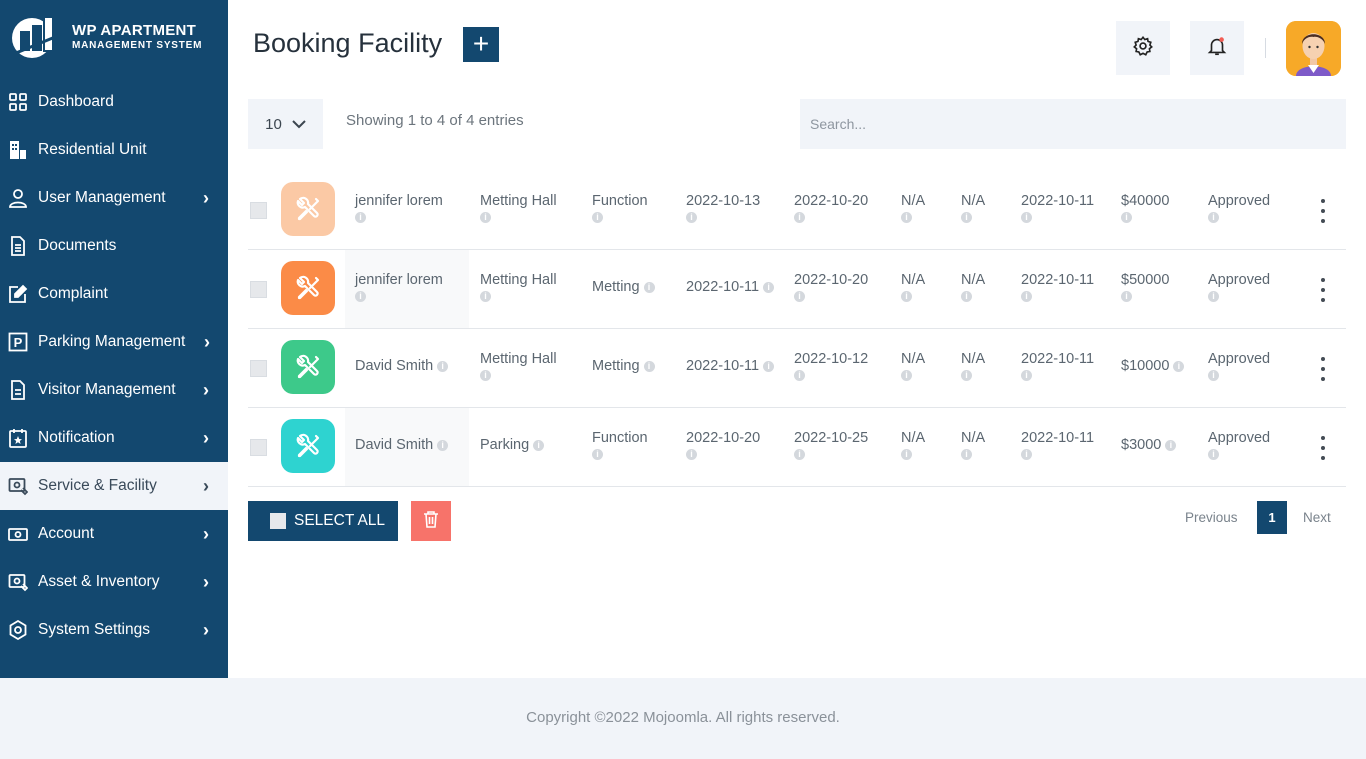 This screenshot has width=1366, height=759. I want to click on end-date-cell: 2022-10-20 i, so click(831, 287).